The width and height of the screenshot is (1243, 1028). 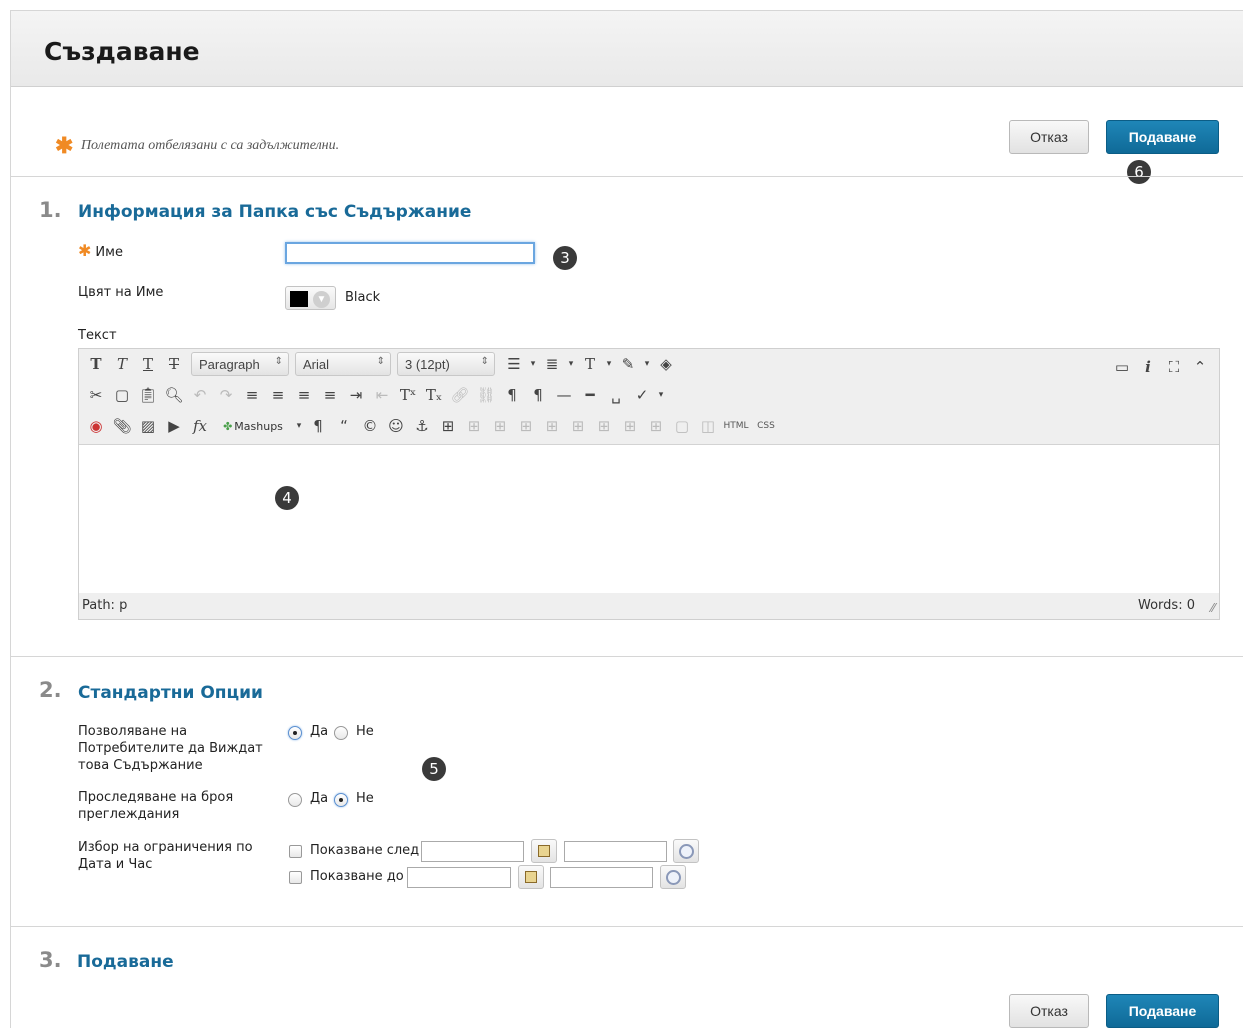 I want to click on align-left-icon: ≡, so click(x=252, y=395).